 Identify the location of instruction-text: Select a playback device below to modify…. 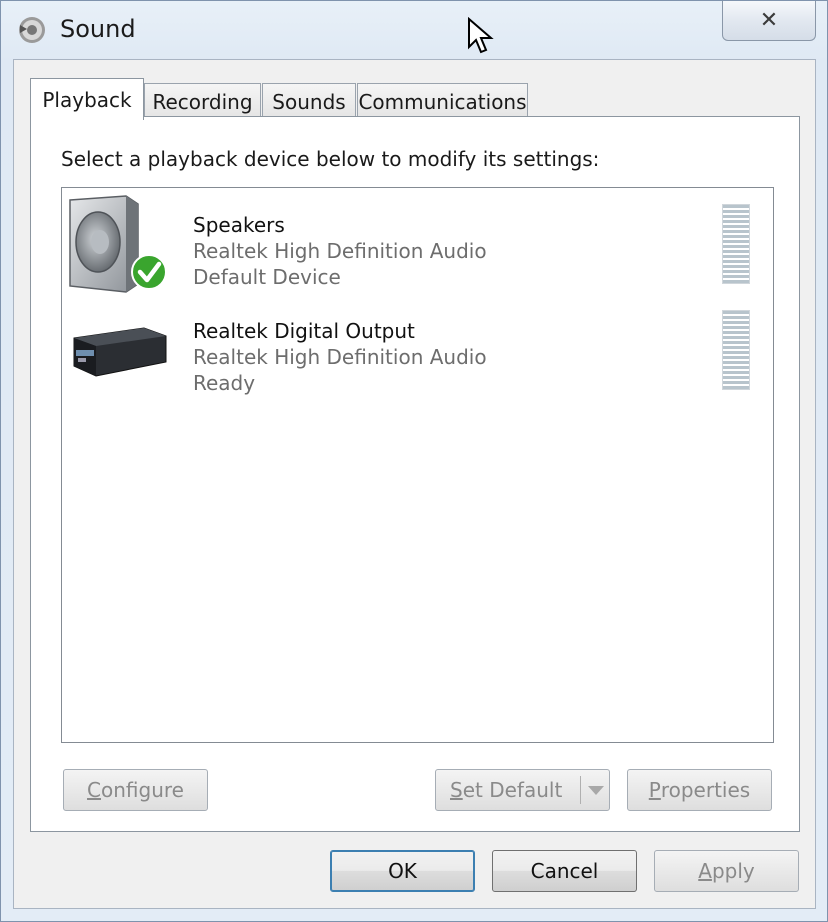
(330, 159).